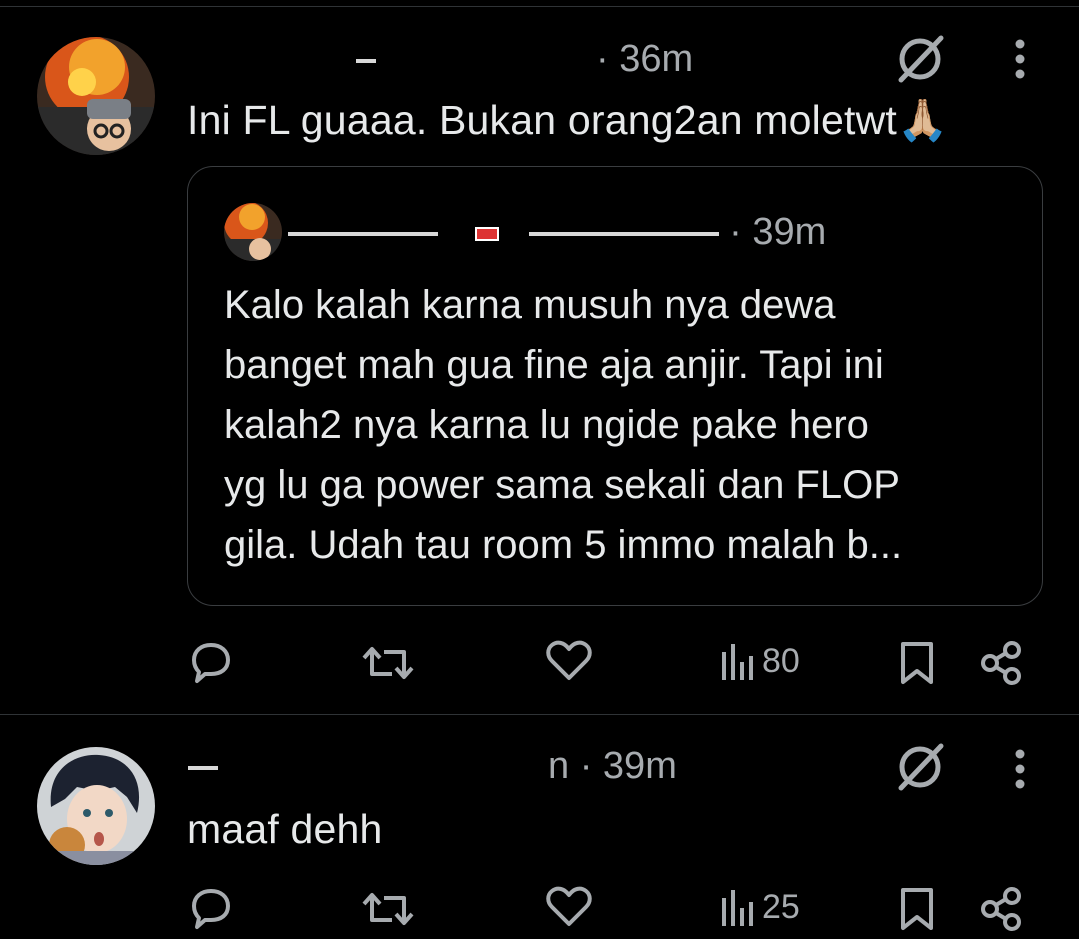 The width and height of the screenshot is (1079, 939). I want to click on quoted-avatar, so click(253, 232).